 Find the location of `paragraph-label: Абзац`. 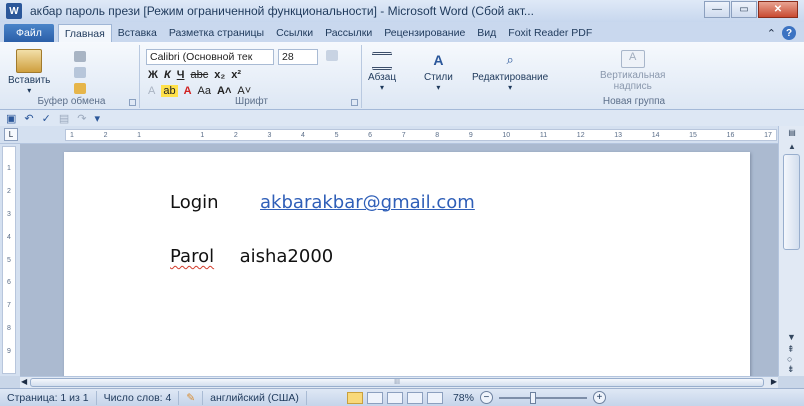

paragraph-label: Абзац is located at coordinates (382, 77).